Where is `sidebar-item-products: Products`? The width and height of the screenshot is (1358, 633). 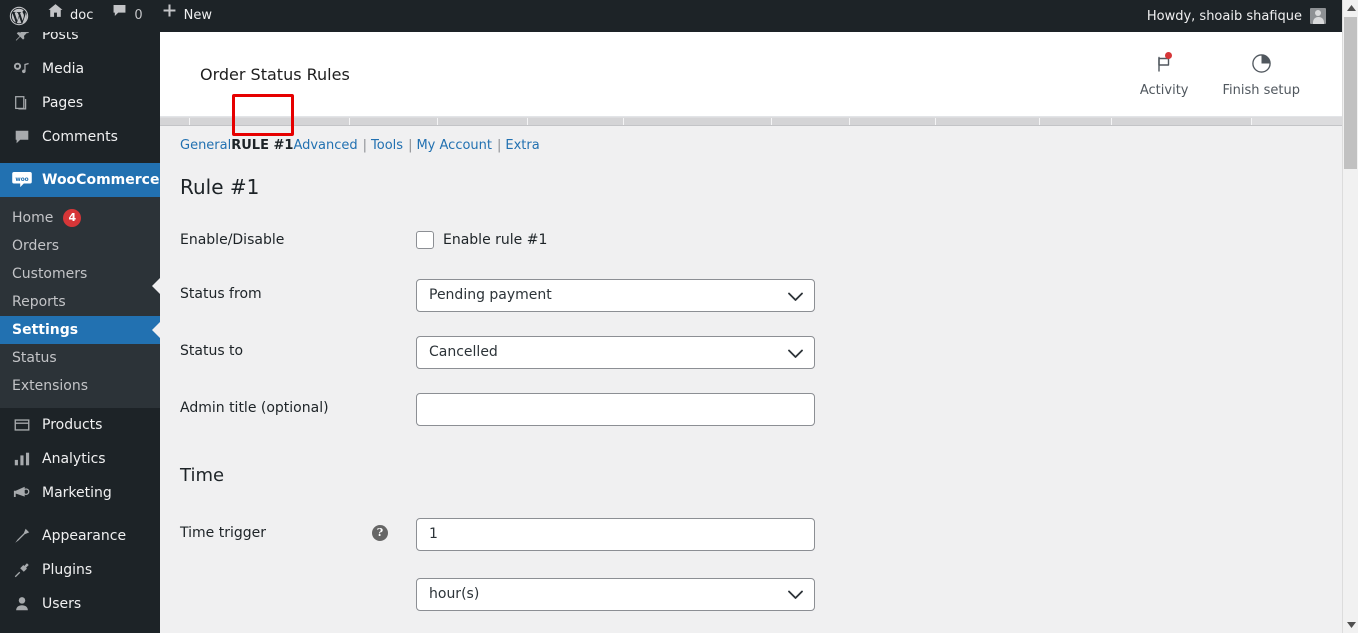 sidebar-item-products: Products is located at coordinates (80, 425).